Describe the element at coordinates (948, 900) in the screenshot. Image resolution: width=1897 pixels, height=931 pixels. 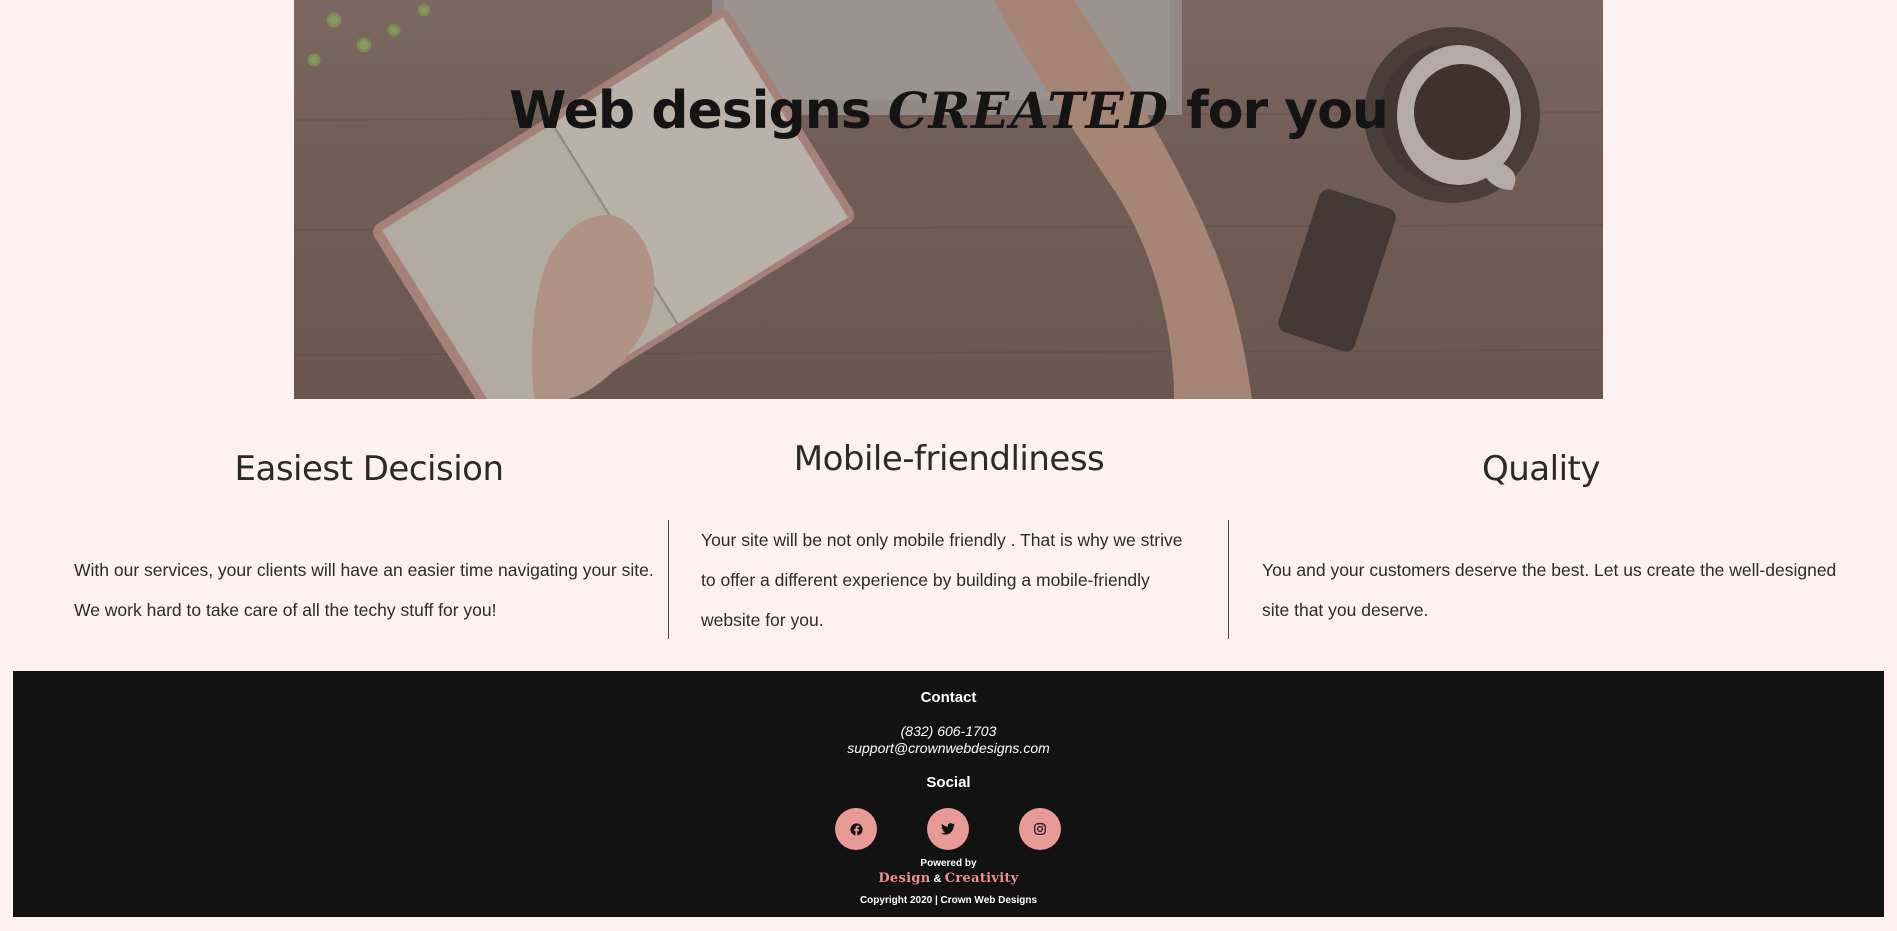
I see `copyright-text: Copyright 2020 | Crown Web Designs` at that location.